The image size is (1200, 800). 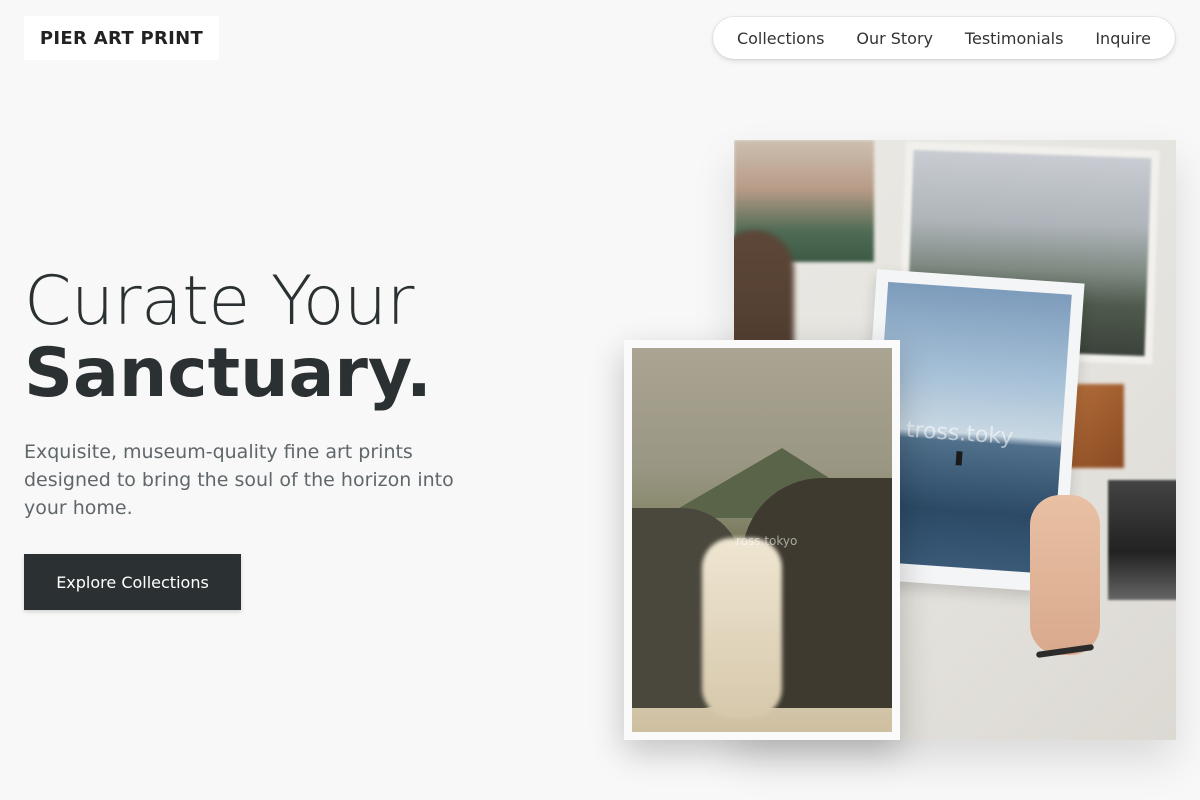 I want to click on boat-icon, so click(x=959, y=458).